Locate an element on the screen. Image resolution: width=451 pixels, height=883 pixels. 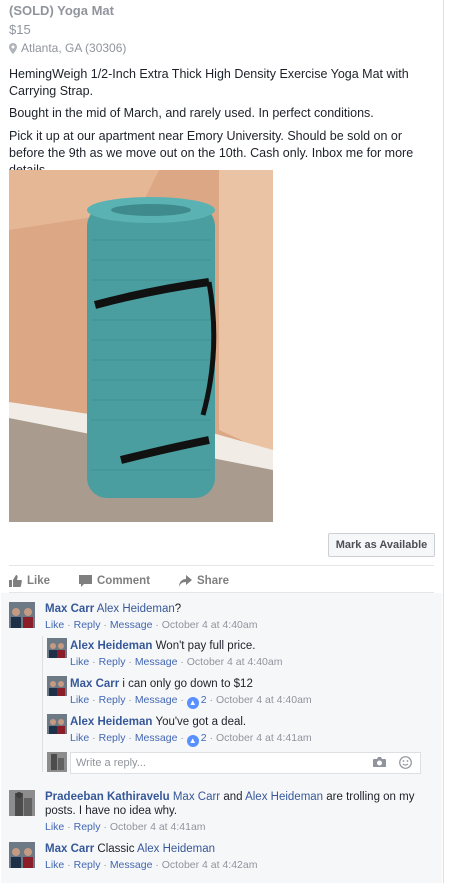
location-pin-icon is located at coordinates (13, 48).